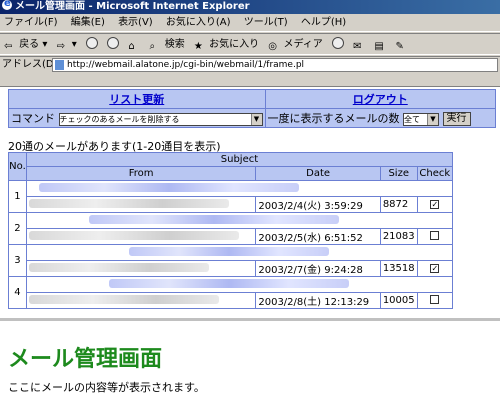  What do you see at coordinates (234, 44) in the screenshot?
I see `favorites-label: お気に入り` at bounding box center [234, 44].